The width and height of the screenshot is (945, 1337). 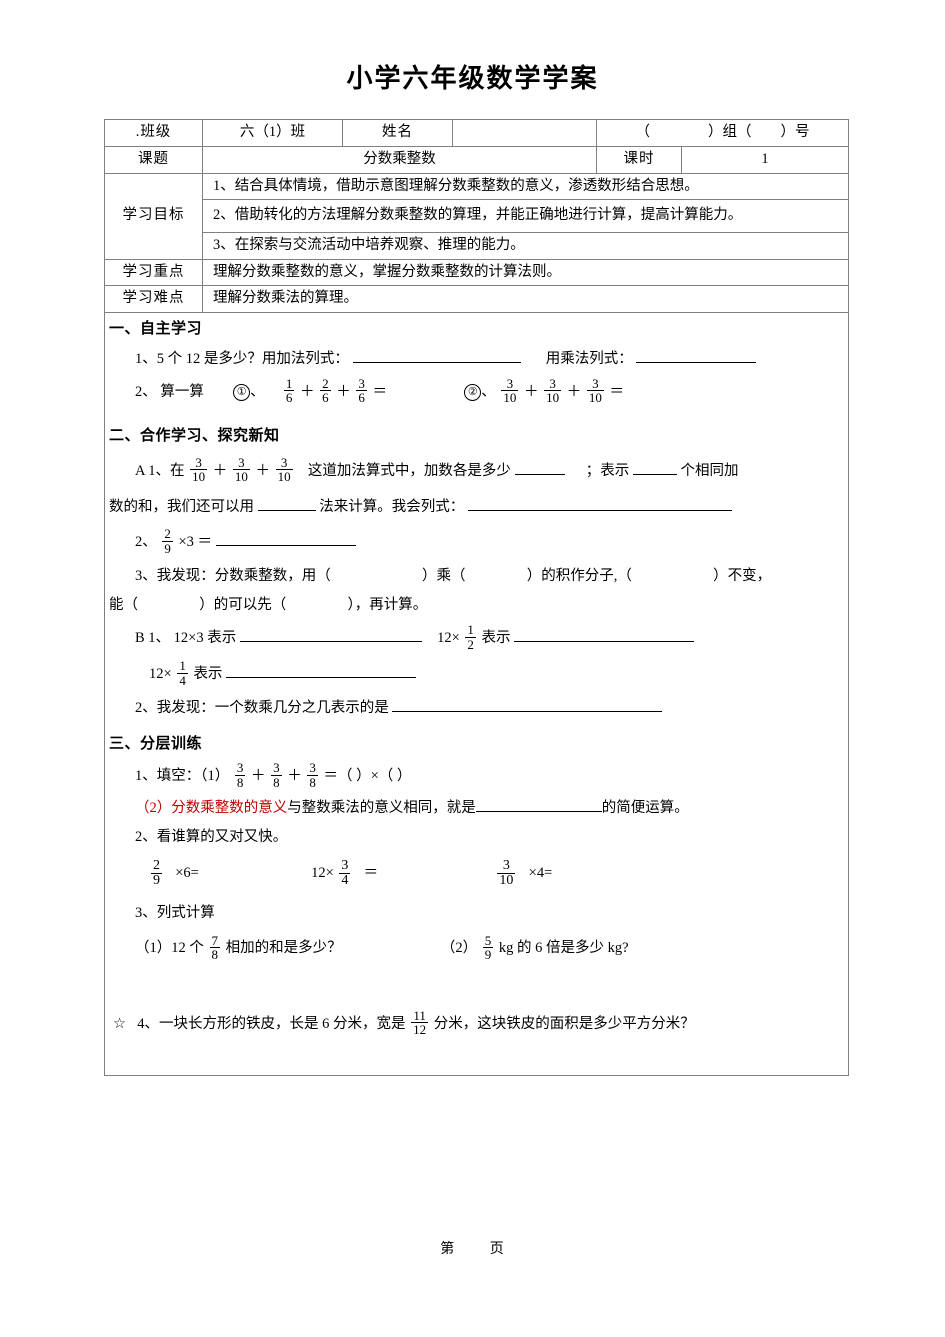 I want to click on calc-2-head: 12×, so click(x=322, y=873).